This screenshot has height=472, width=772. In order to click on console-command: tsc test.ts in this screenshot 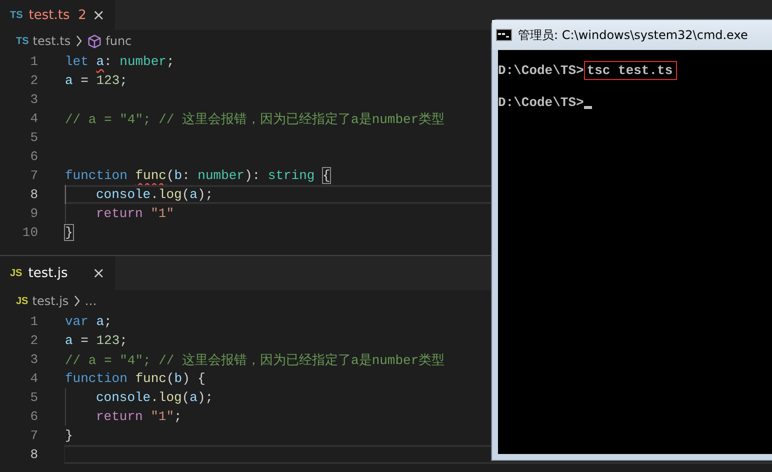, I will do `click(630, 70)`.